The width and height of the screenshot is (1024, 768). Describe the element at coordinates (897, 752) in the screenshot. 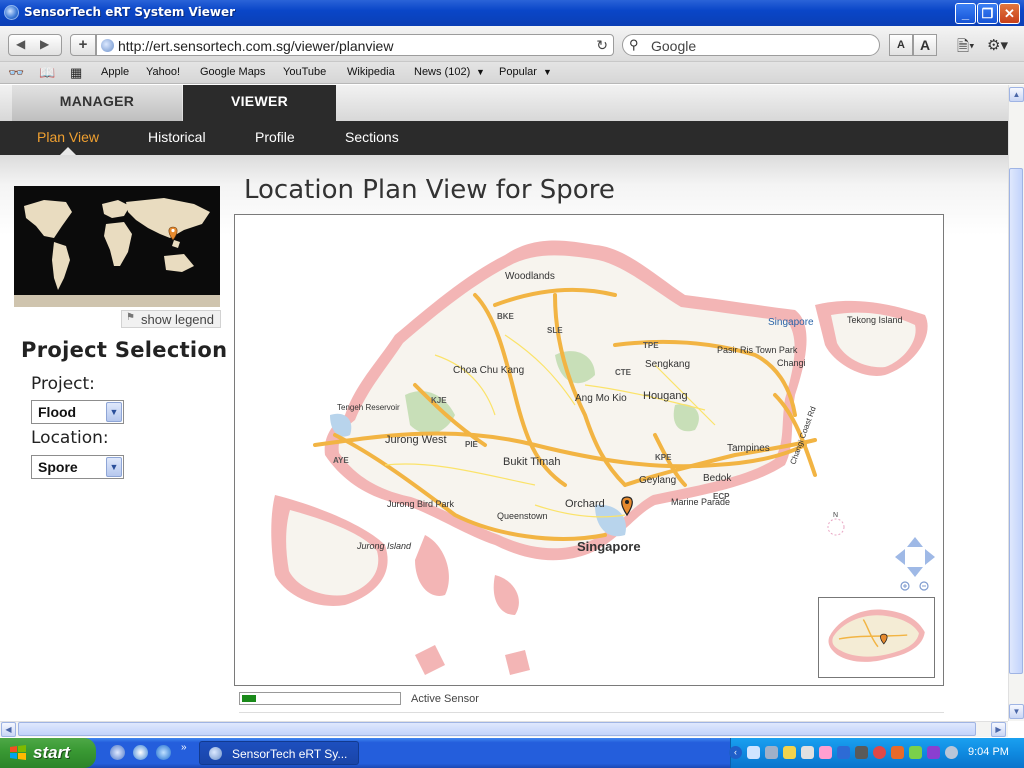

I see `update-icon` at that location.